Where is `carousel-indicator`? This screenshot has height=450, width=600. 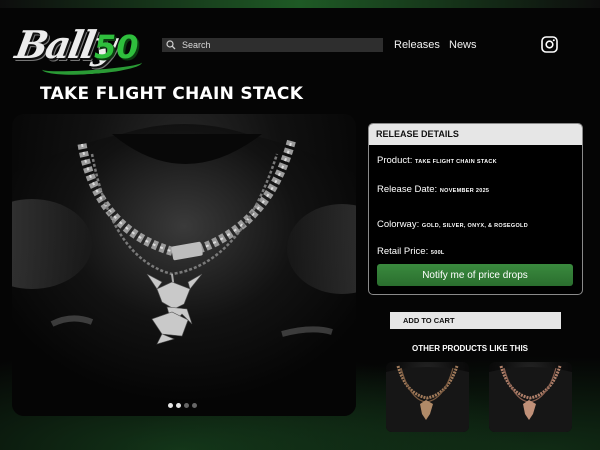
carousel-indicator is located at coordinates (182, 405).